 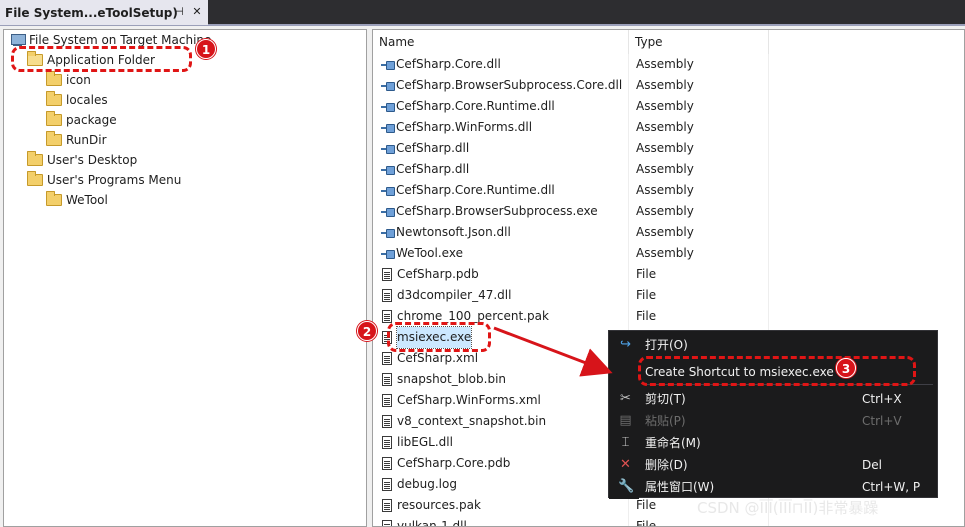 I want to click on list-row: CefSharp.pdb File, so click(x=668, y=274).